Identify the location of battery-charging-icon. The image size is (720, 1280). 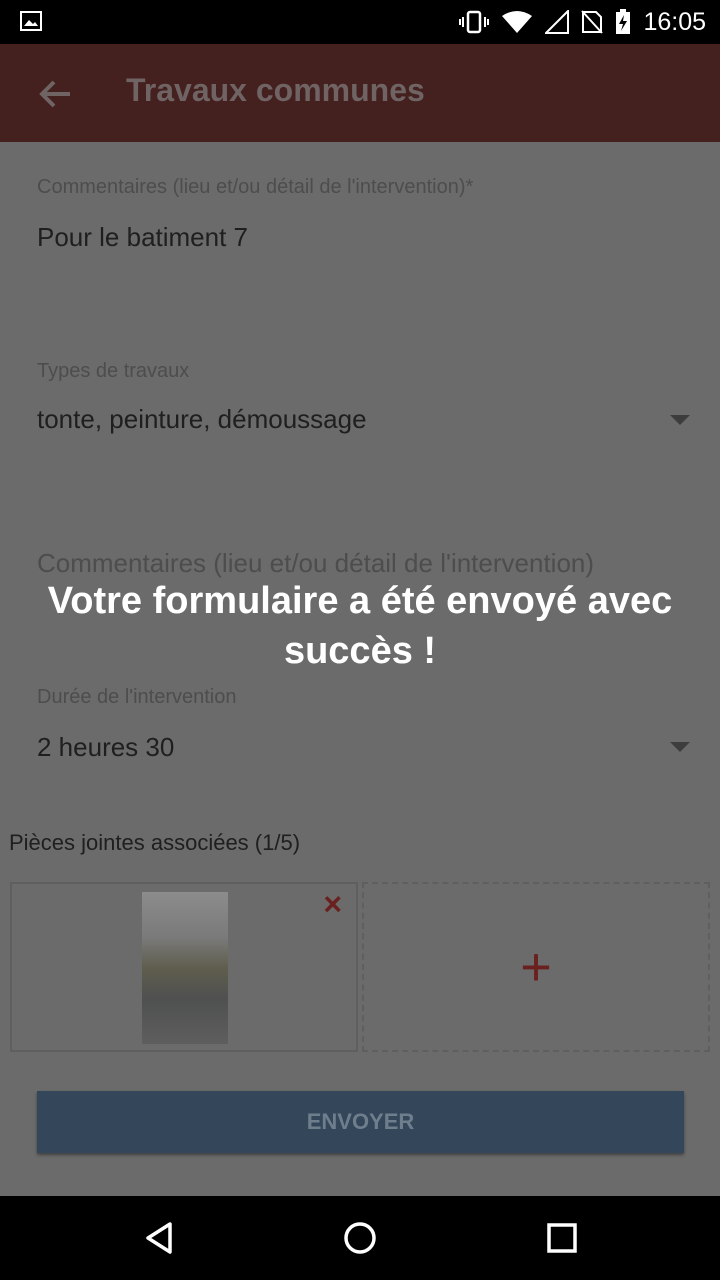
(623, 21).